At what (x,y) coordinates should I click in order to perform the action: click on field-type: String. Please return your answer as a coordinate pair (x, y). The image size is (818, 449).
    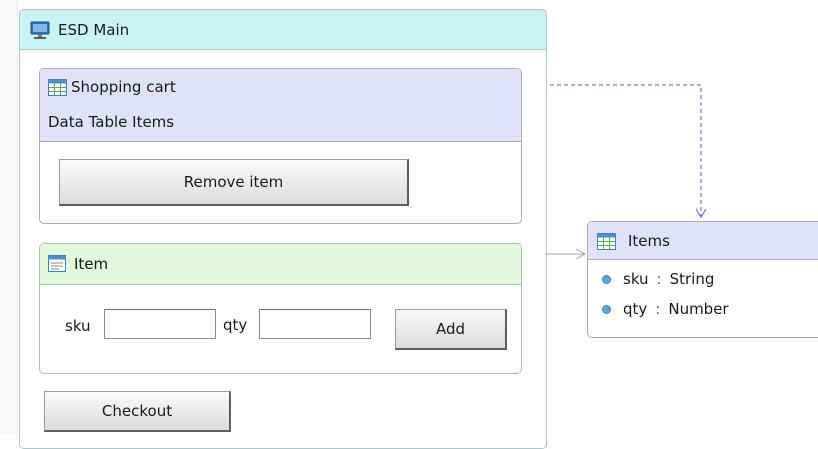
    Looking at the image, I should click on (692, 279).